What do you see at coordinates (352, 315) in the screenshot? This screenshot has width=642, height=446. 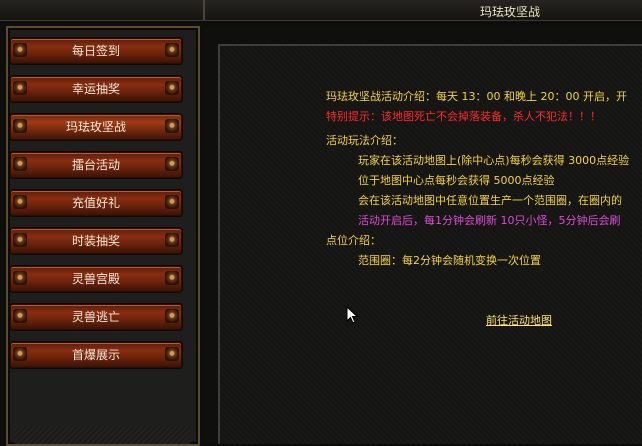 I see `mouse-cursor-icon` at bounding box center [352, 315].